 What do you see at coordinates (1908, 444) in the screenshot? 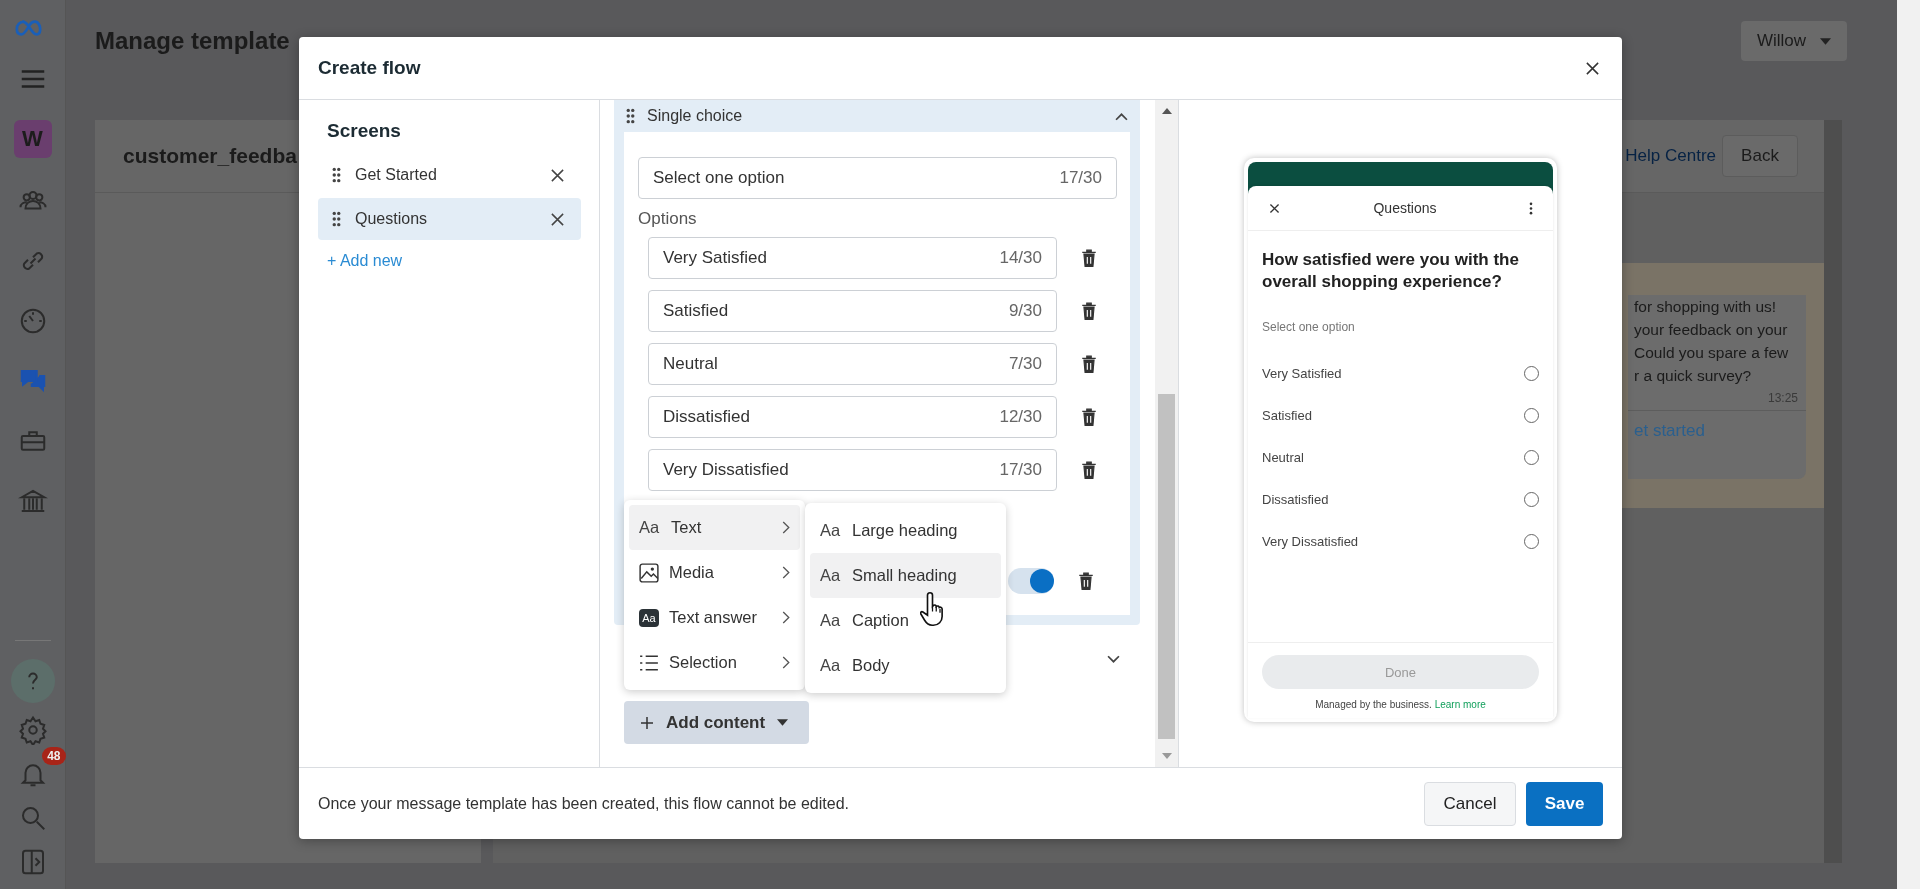
I see `page-scrollbar` at bounding box center [1908, 444].